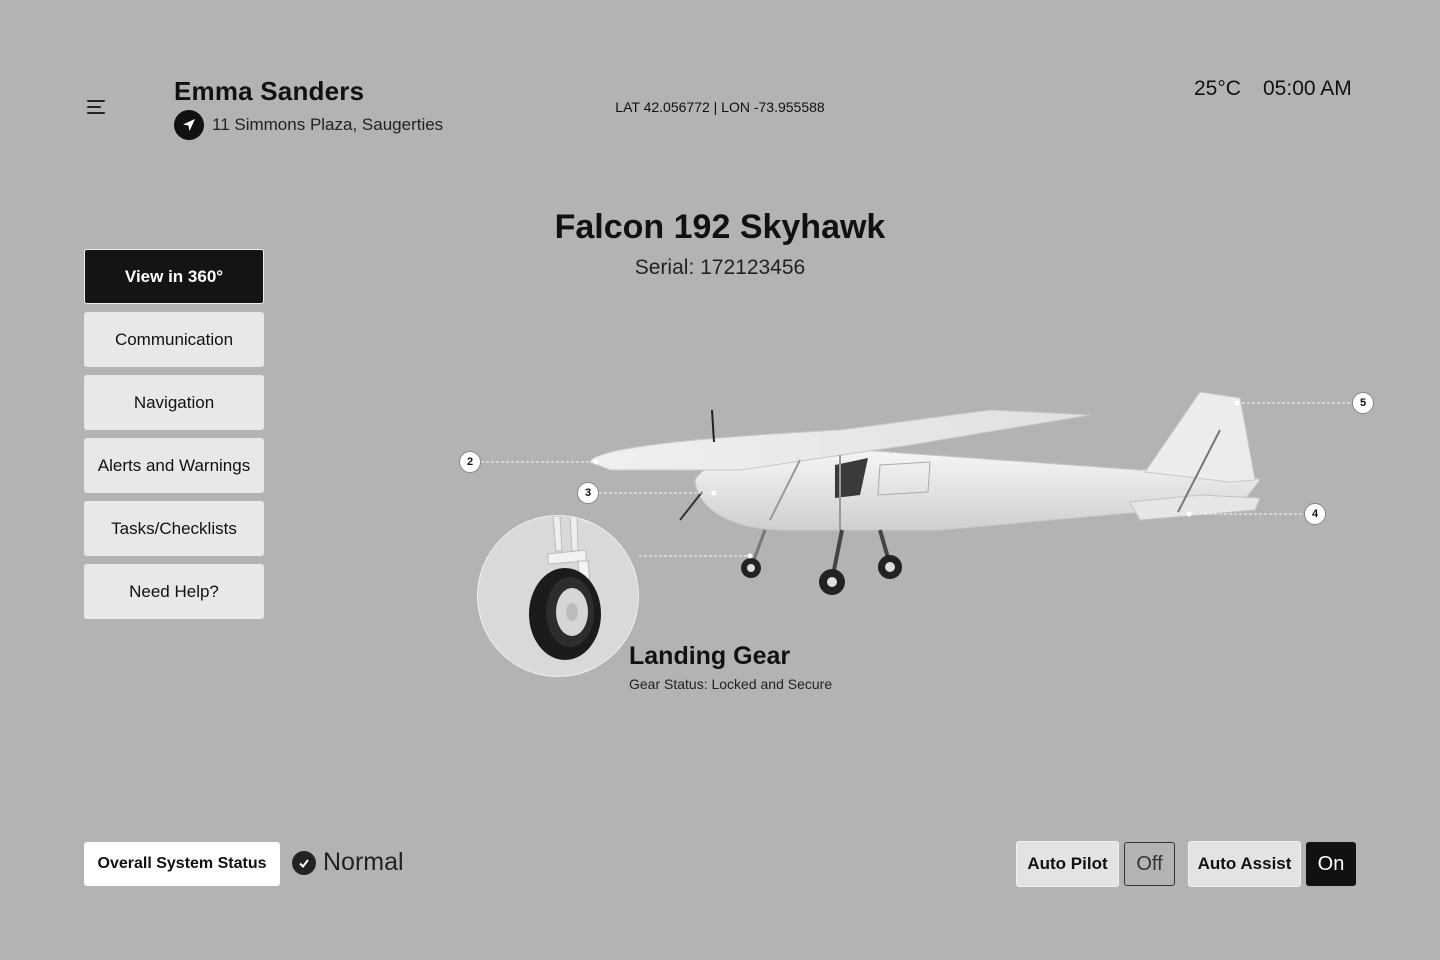 This screenshot has width=1440, height=960. What do you see at coordinates (1363, 403) in the screenshot?
I see `callout-pin-5: 5` at bounding box center [1363, 403].